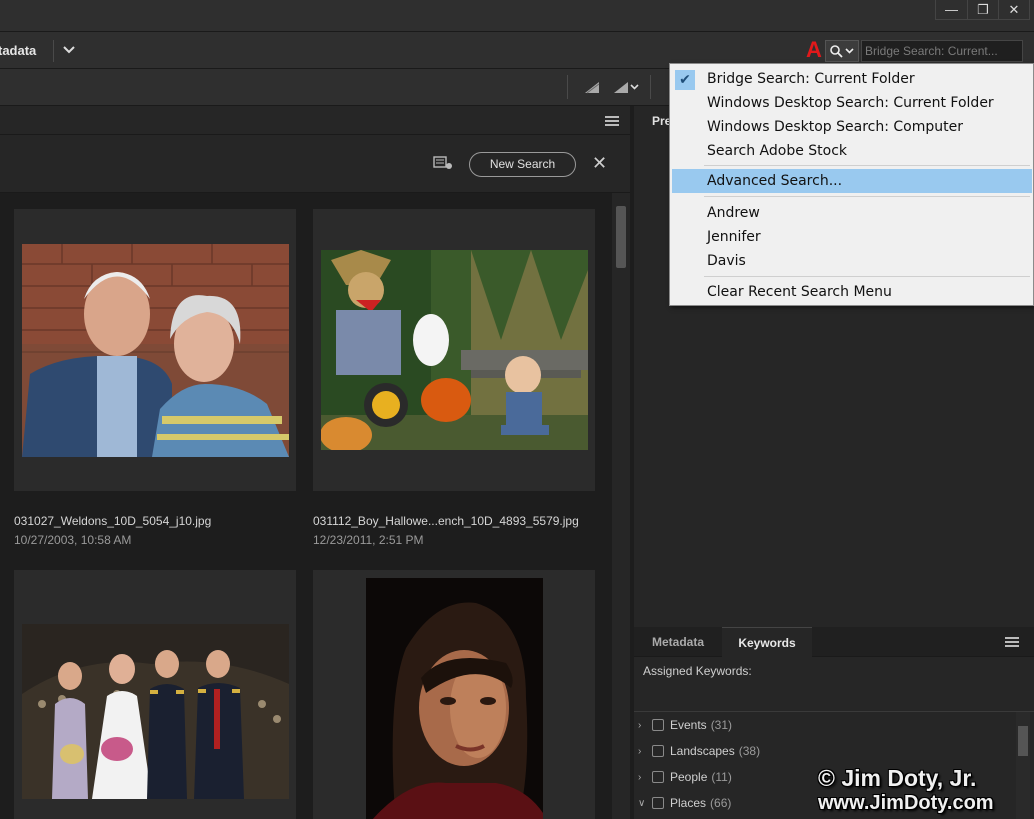 This screenshot has width=1034, height=819. I want to click on menu-item-bridge-search: ✔ Bridge Search: Current Folder, so click(852, 79).